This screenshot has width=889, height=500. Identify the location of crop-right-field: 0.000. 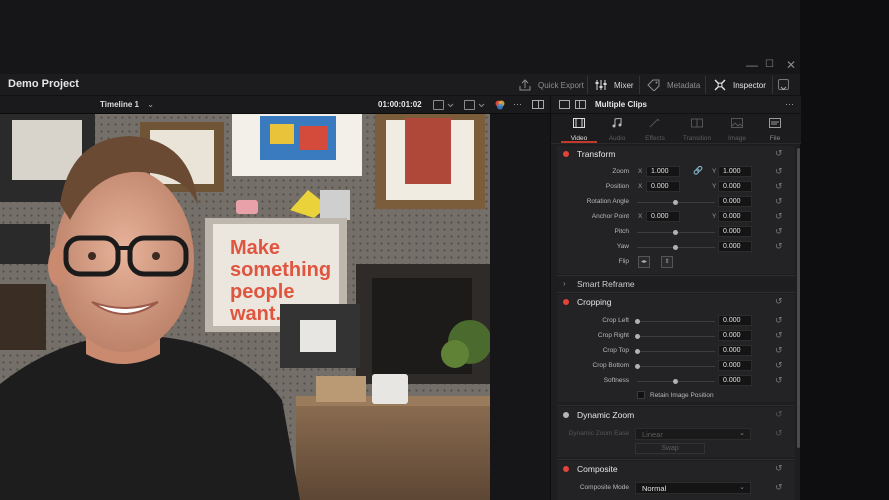
(735, 335).